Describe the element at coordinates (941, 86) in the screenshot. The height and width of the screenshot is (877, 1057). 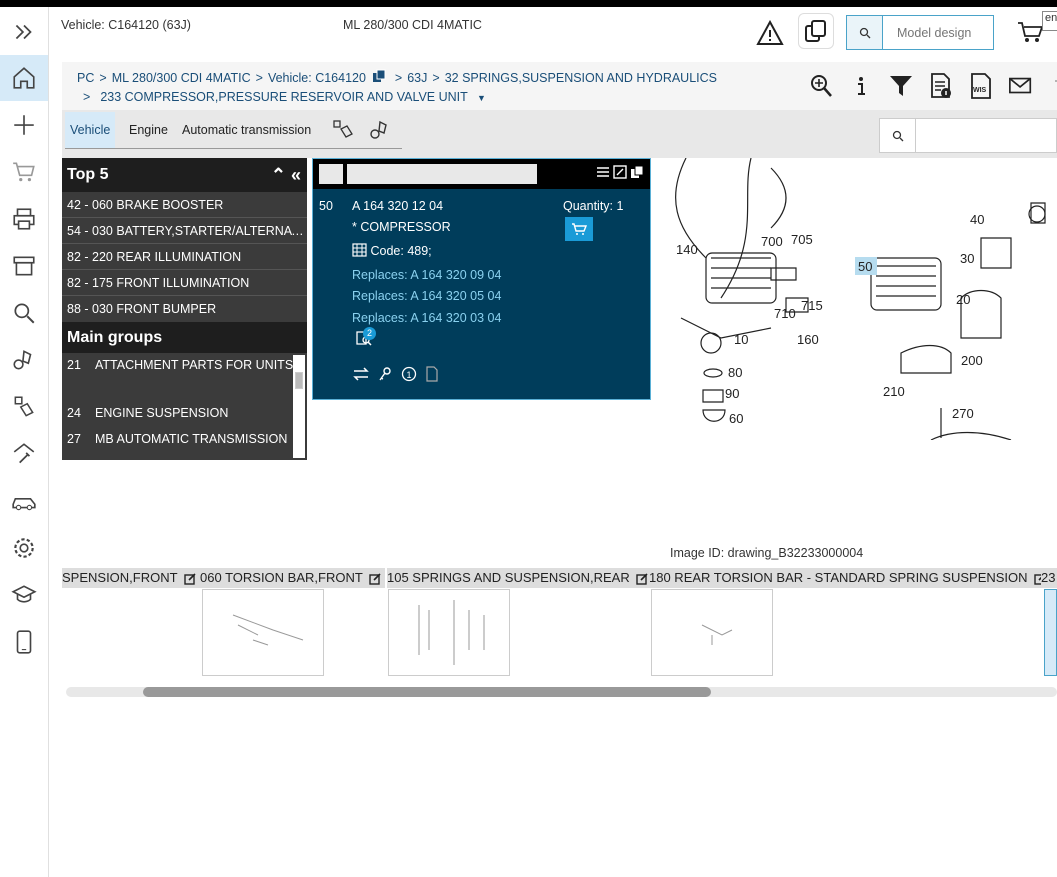
I see `document-info-icon` at that location.